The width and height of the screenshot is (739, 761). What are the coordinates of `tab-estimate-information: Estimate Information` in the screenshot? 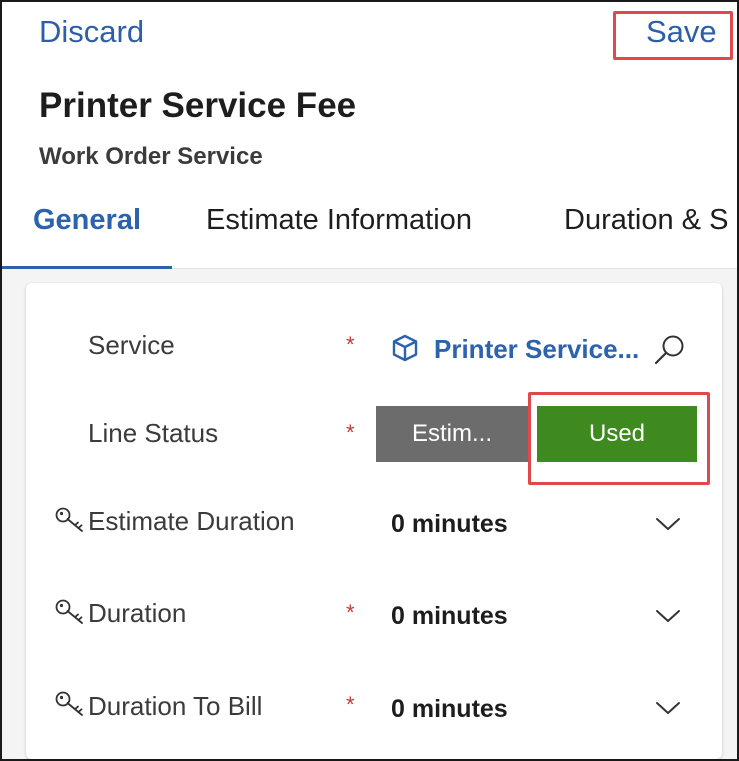 It's located at (339, 220).